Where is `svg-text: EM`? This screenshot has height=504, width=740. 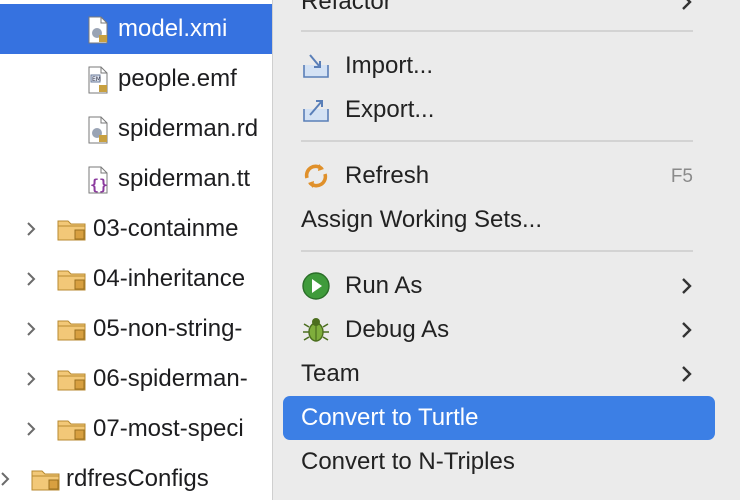
svg-text: EM is located at coordinates (96, 79).